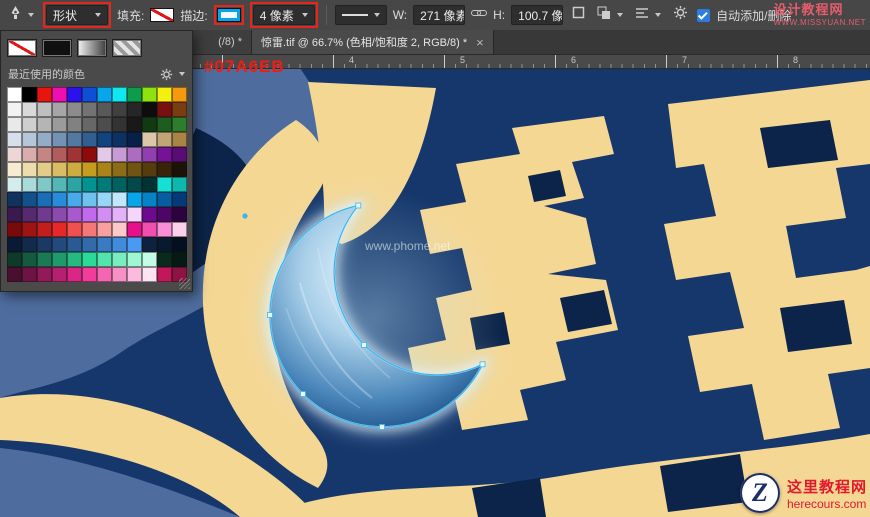 The height and width of the screenshot is (517, 870). What do you see at coordinates (57, 48) in the screenshot?
I see `solid-color-button` at bounding box center [57, 48].